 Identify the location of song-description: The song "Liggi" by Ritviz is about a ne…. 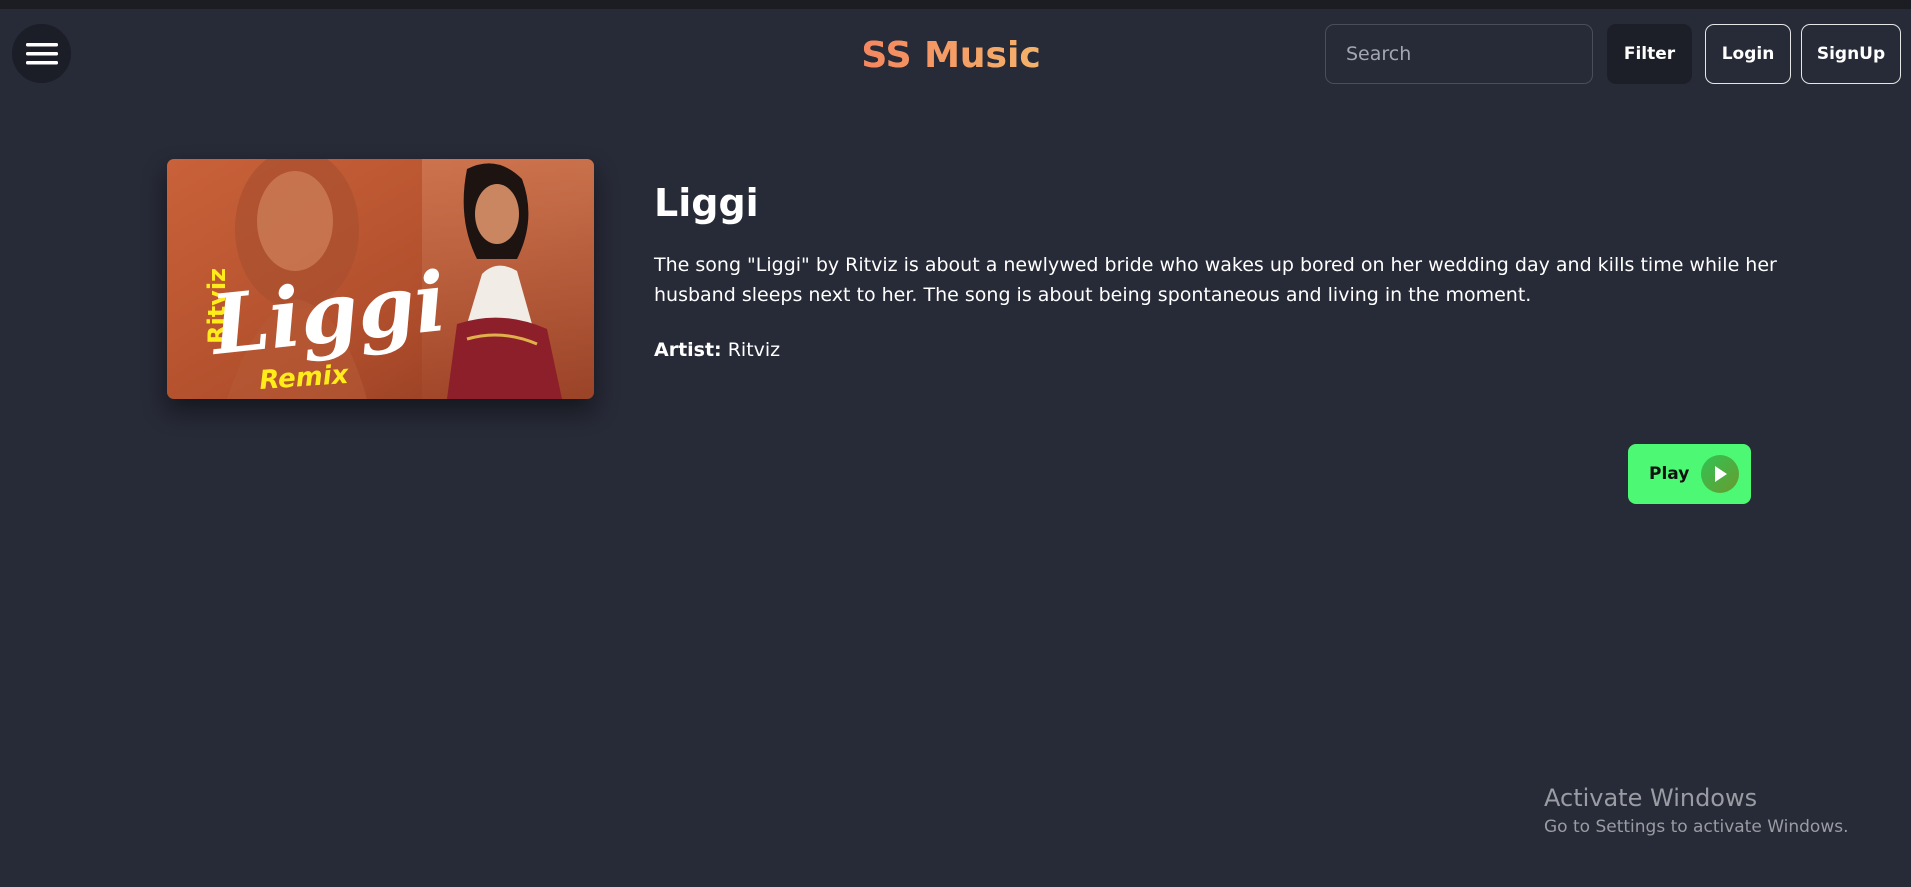
(1215, 280).